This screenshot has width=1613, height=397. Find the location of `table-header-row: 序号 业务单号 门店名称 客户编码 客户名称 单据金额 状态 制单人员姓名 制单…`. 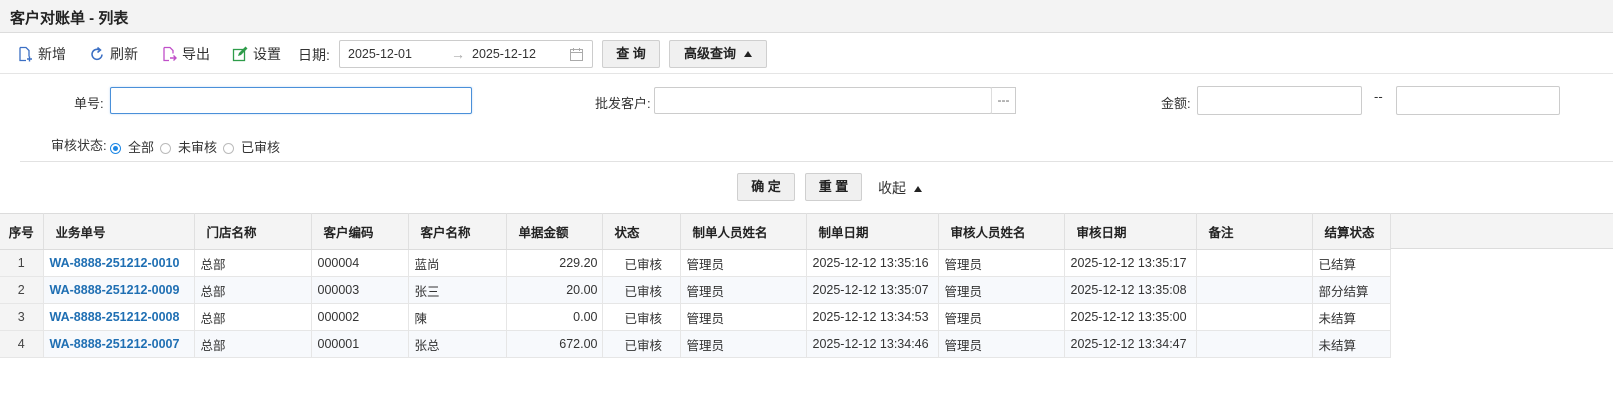

table-header-row: 序号 业务单号 门店名称 客户编码 客户名称 单据金额 状态 制单人员姓名 制单… is located at coordinates (695, 231).